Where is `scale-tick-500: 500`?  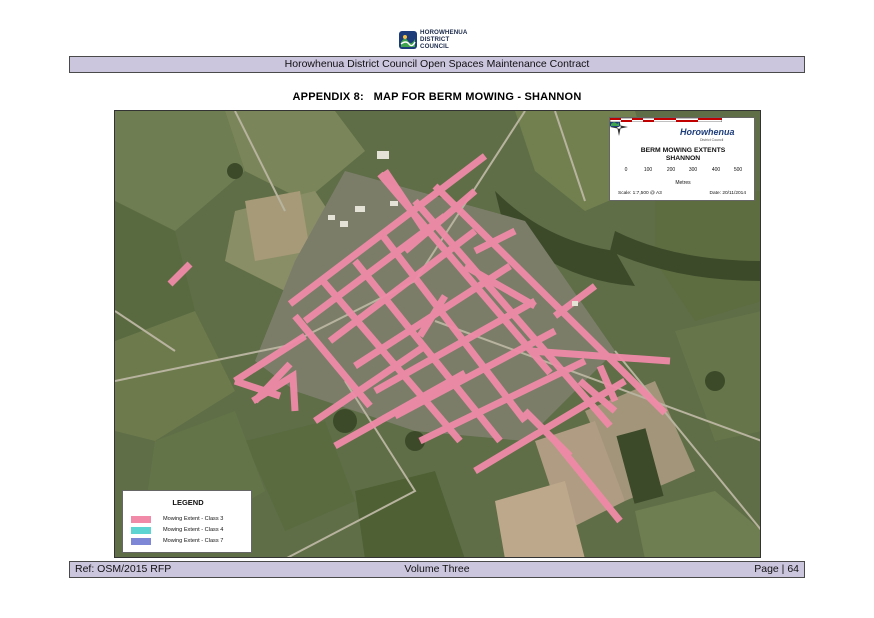 scale-tick-500: 500 is located at coordinates (738, 170).